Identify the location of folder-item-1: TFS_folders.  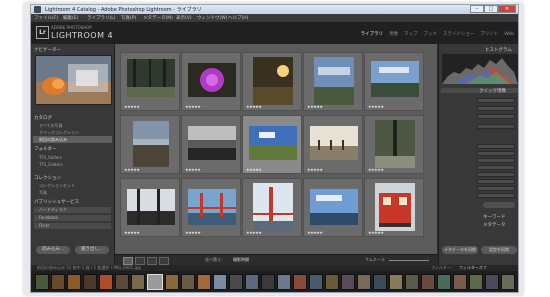
(50, 157).